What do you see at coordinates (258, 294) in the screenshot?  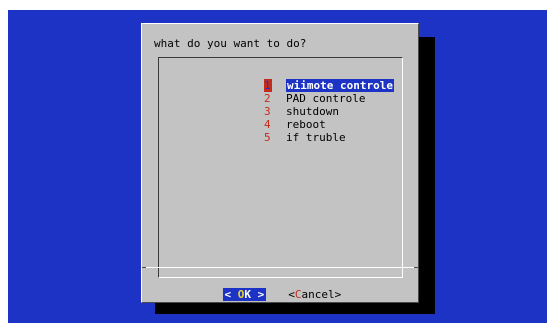 I see `ok-bracket-right: >` at bounding box center [258, 294].